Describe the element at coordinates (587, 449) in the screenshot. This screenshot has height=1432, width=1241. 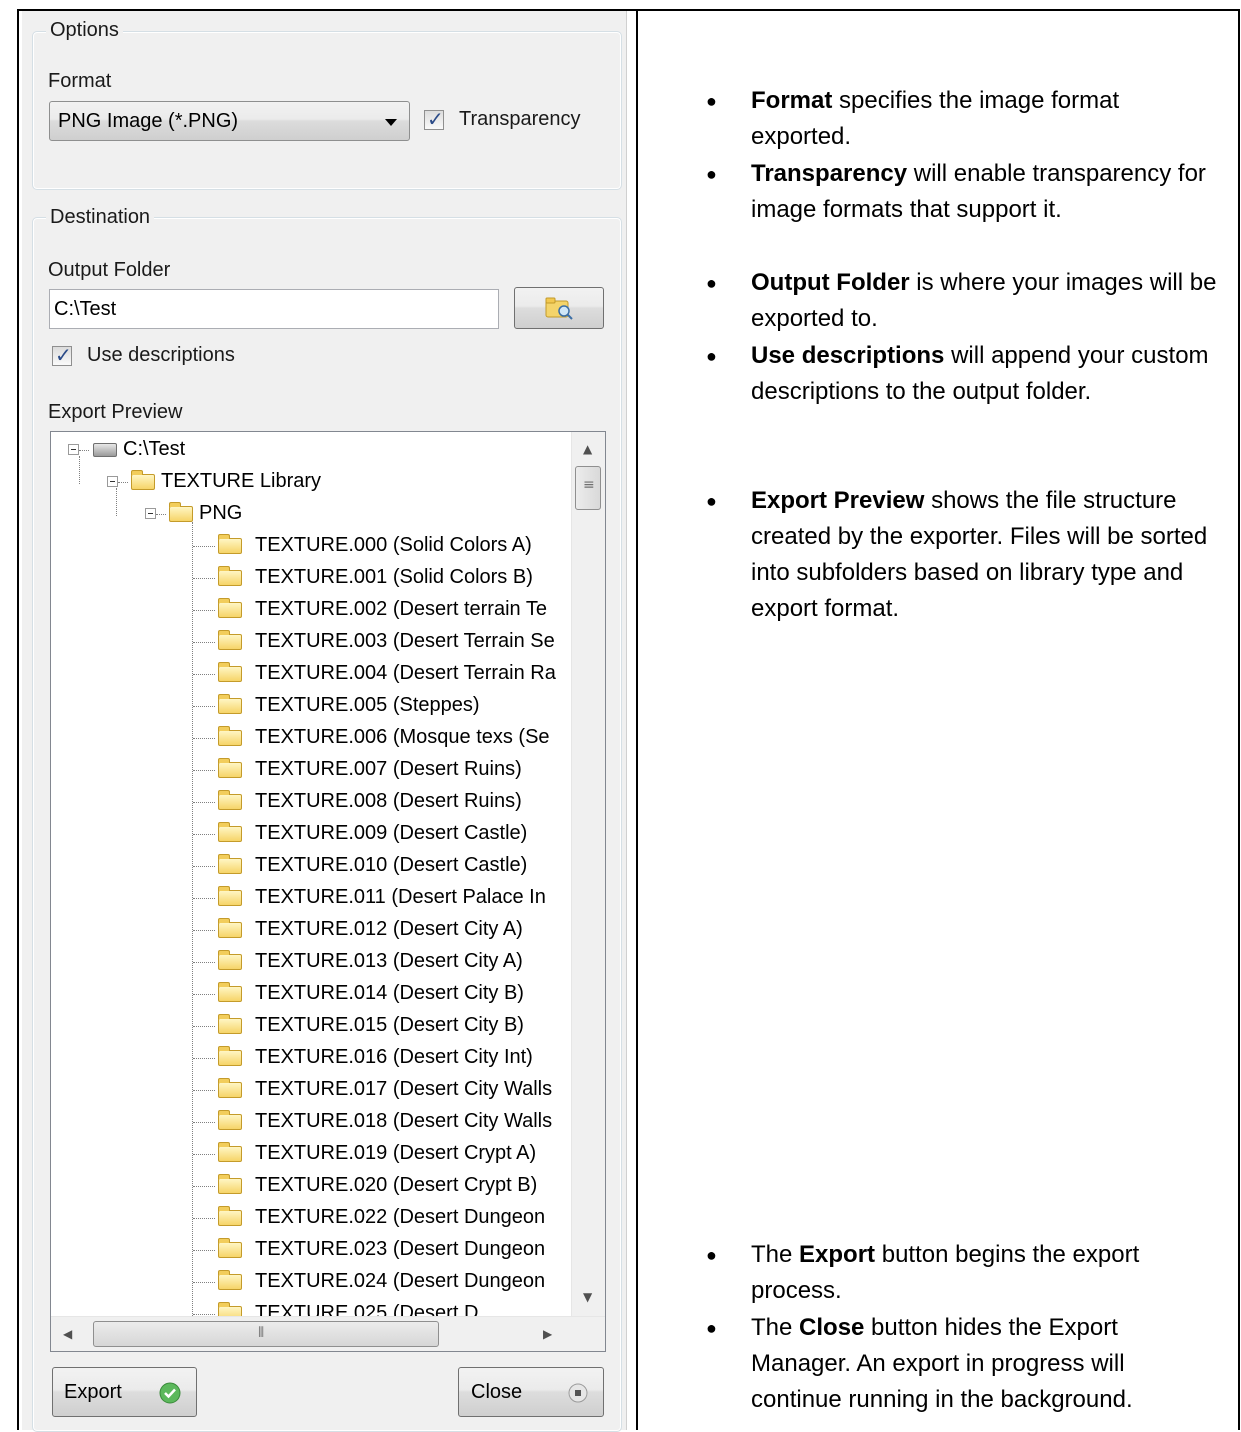
I see `scroll-up-icon: ▲` at that location.